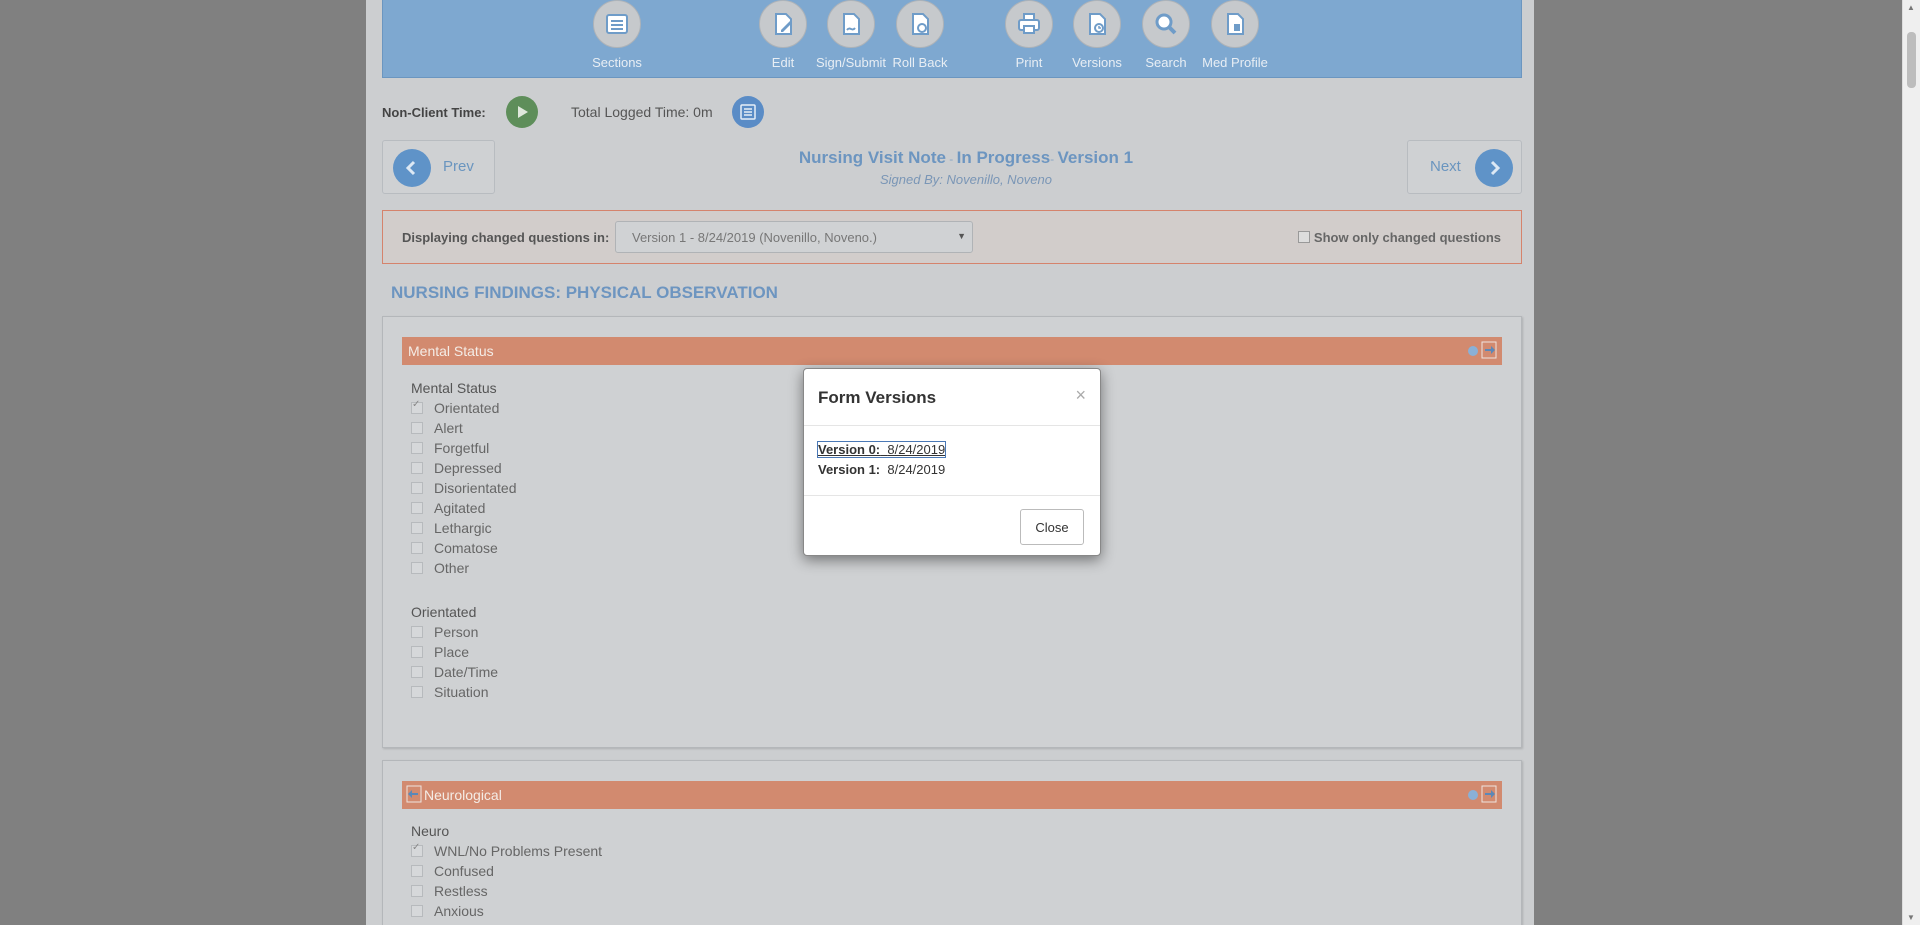 This screenshot has height=925, width=1920. What do you see at coordinates (920, 62) in the screenshot?
I see `roll-back-label: Roll Back` at bounding box center [920, 62].